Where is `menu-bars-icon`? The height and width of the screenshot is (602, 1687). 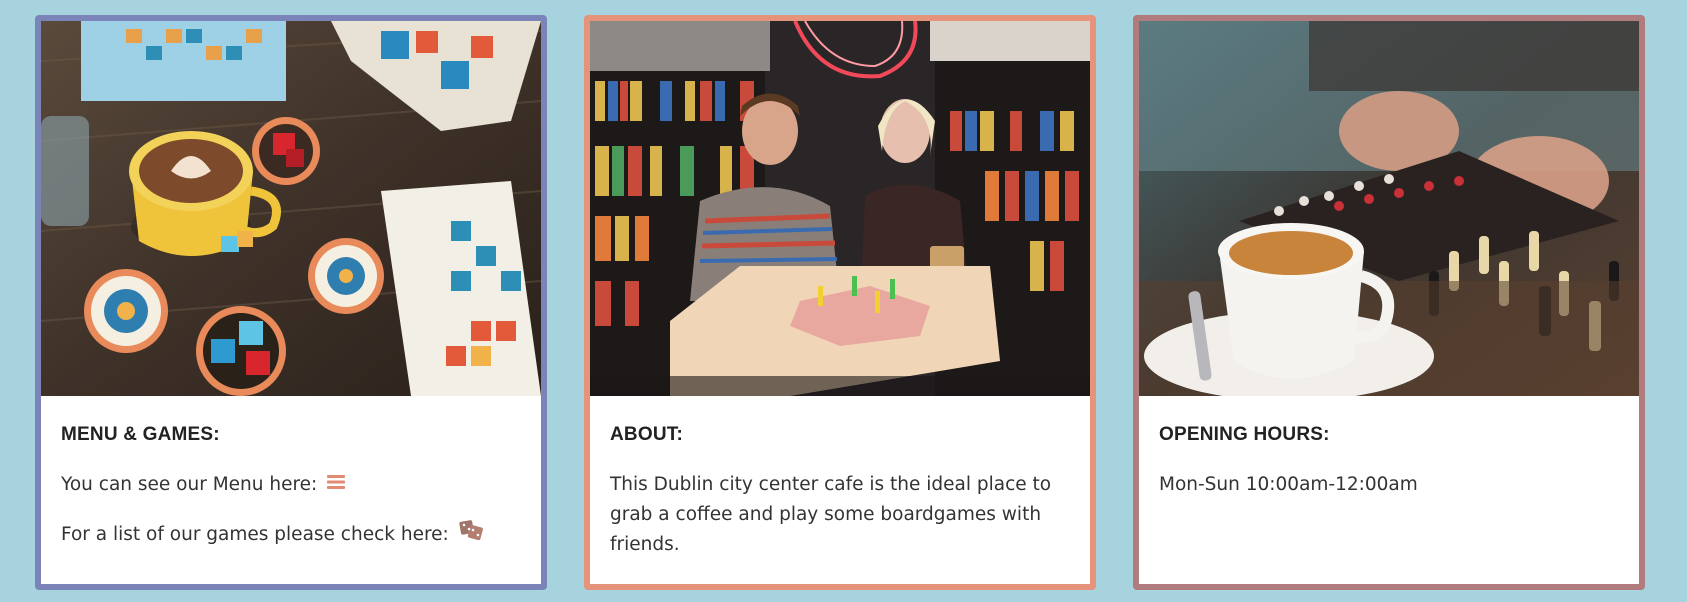 menu-bars-icon is located at coordinates (336, 485).